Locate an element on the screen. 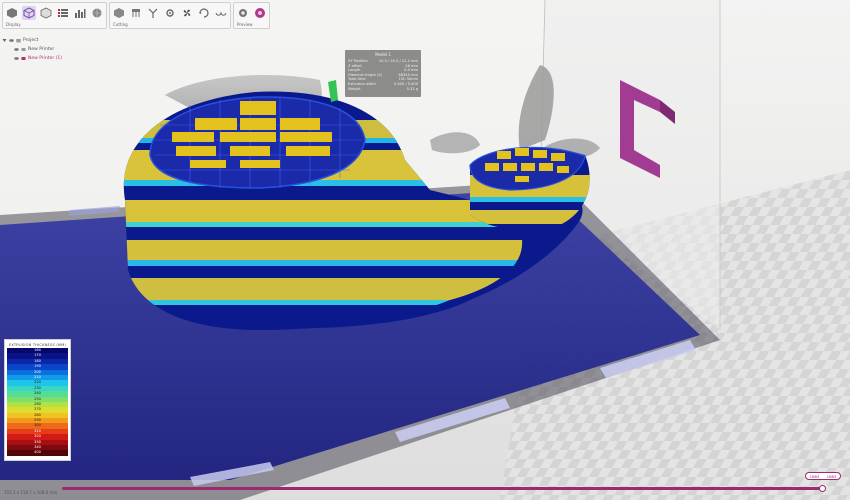  tree-printer-row: New Printer is located at coordinates (37, 49).